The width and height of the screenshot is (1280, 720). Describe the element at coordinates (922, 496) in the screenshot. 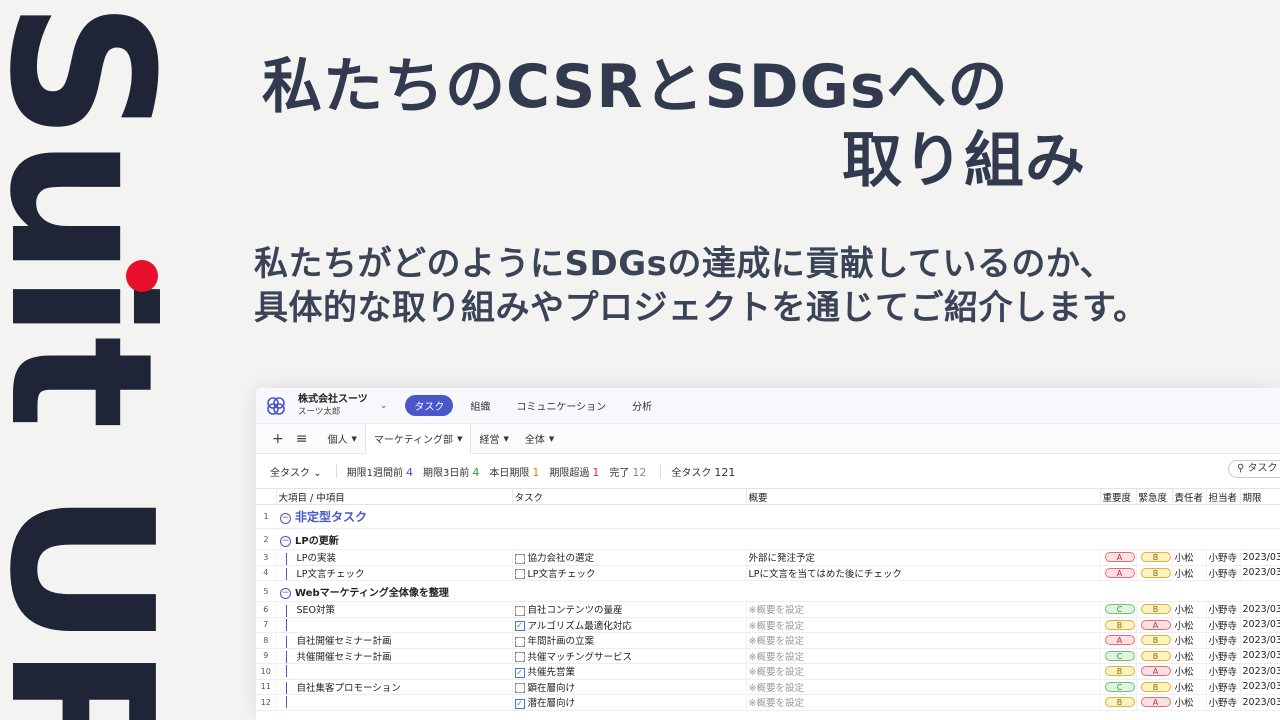

I see `col-header-summary: 概要` at that location.